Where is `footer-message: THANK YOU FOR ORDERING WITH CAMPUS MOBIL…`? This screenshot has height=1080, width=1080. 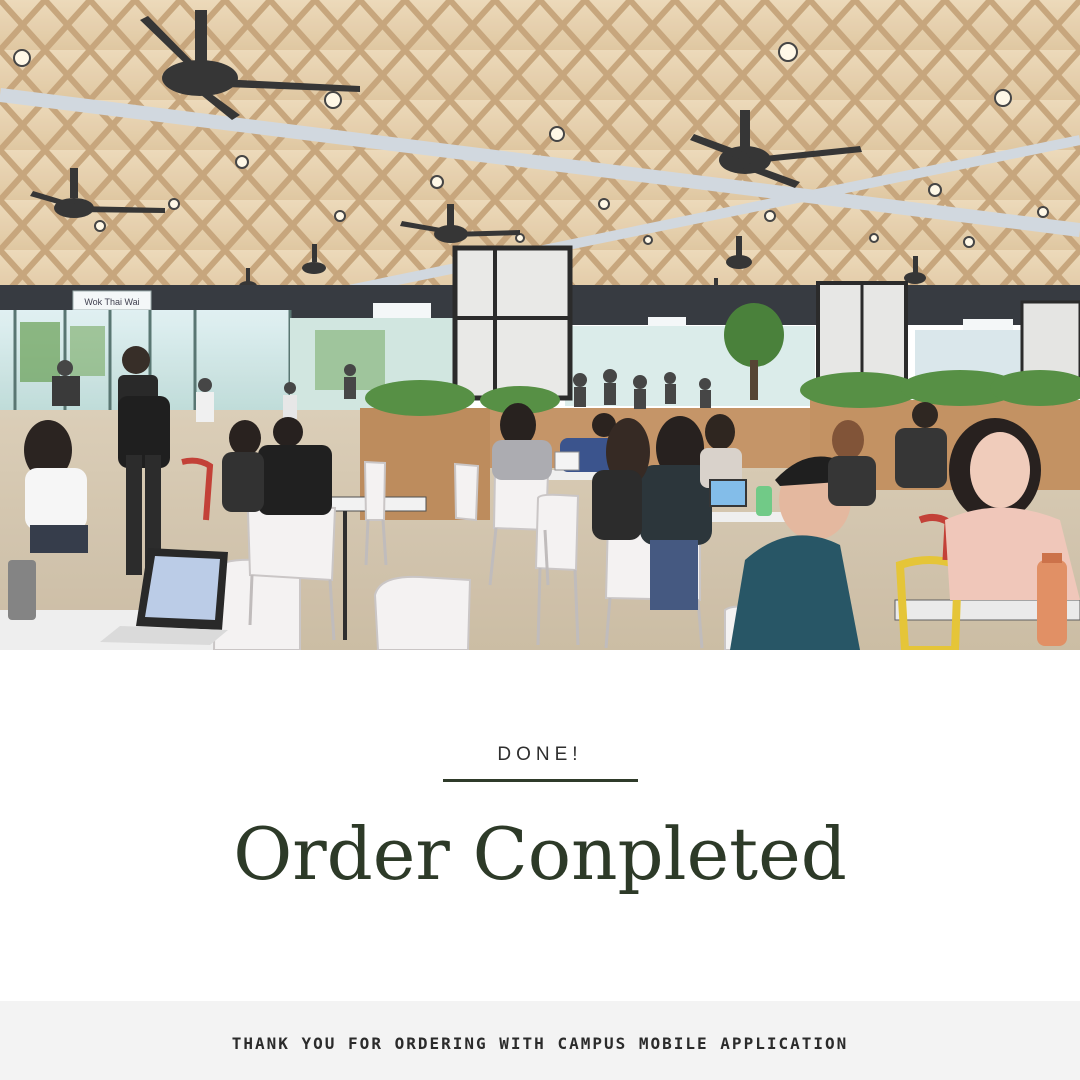 footer-message: THANK YOU FOR ORDERING WITH CAMPUS MOBIL… is located at coordinates (540, 1043).